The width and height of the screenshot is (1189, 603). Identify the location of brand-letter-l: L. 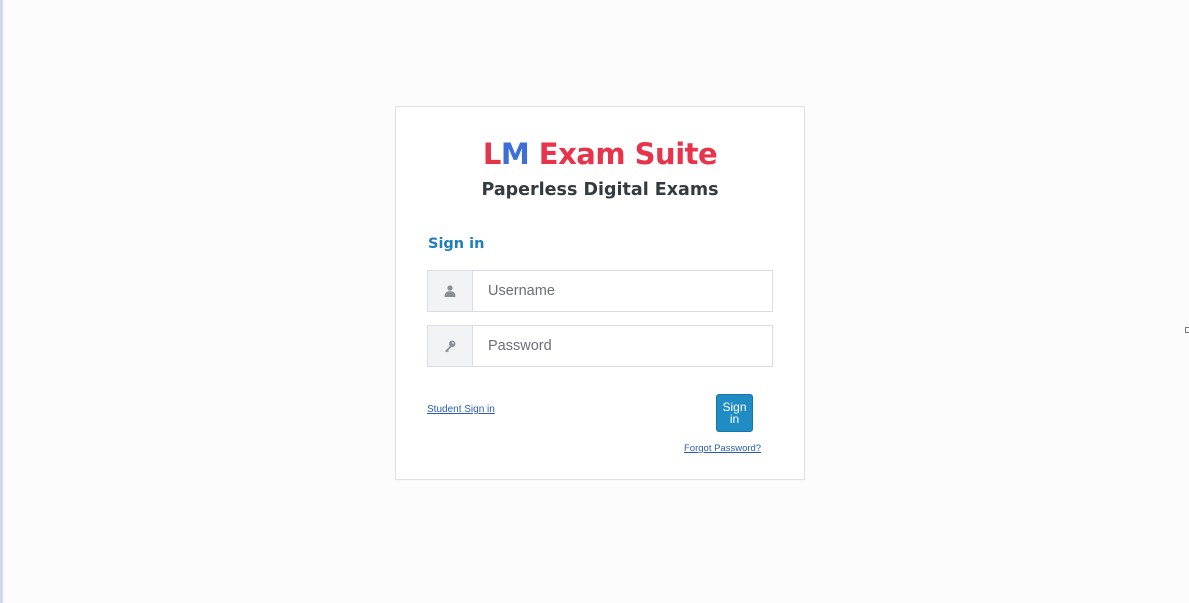
(491, 154).